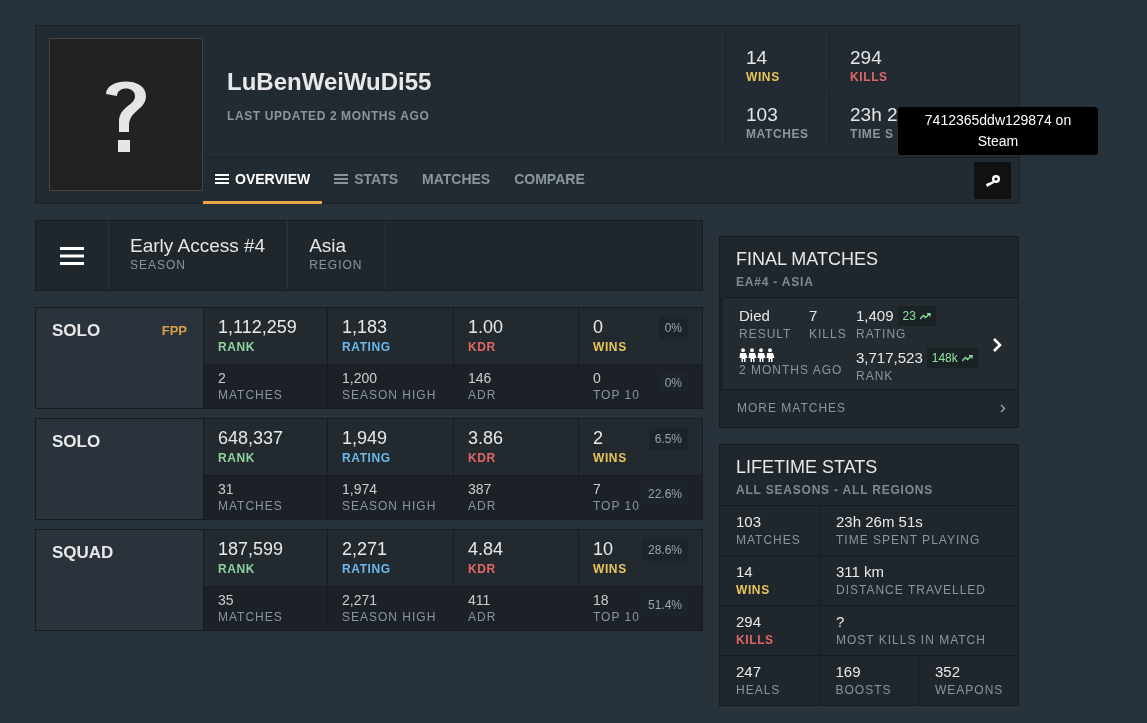  What do you see at coordinates (329, 116) in the screenshot?
I see `last-updated: LAST UPDATED 2 MONTHS AGO` at bounding box center [329, 116].